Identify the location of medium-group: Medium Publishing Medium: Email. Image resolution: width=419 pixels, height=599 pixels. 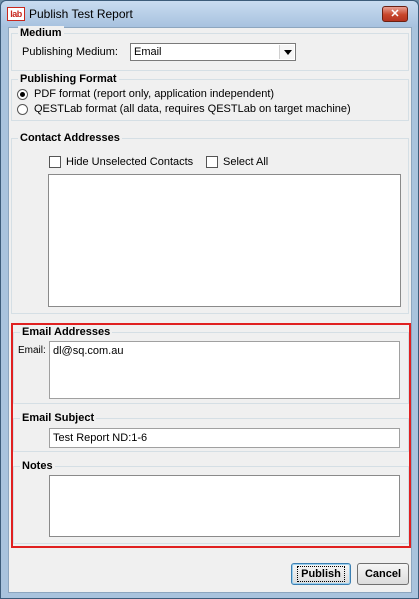
(210, 48).